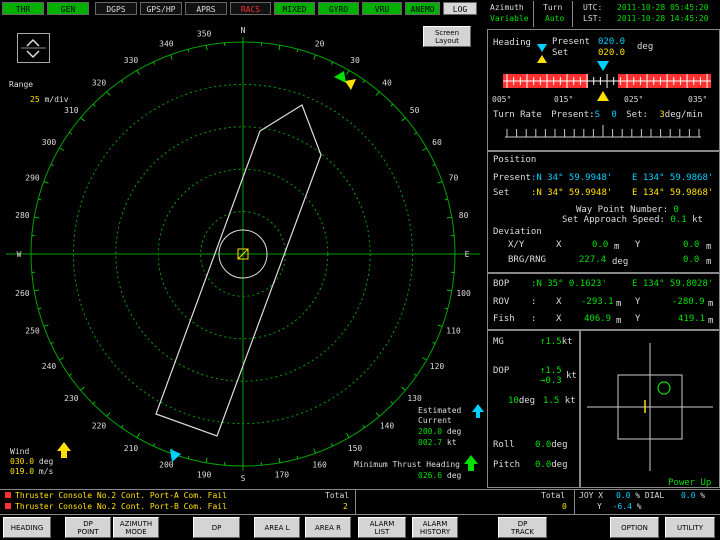 Image resolution: width=720 pixels, height=540 pixels. I want to click on compass-label: 250, so click(32, 331).